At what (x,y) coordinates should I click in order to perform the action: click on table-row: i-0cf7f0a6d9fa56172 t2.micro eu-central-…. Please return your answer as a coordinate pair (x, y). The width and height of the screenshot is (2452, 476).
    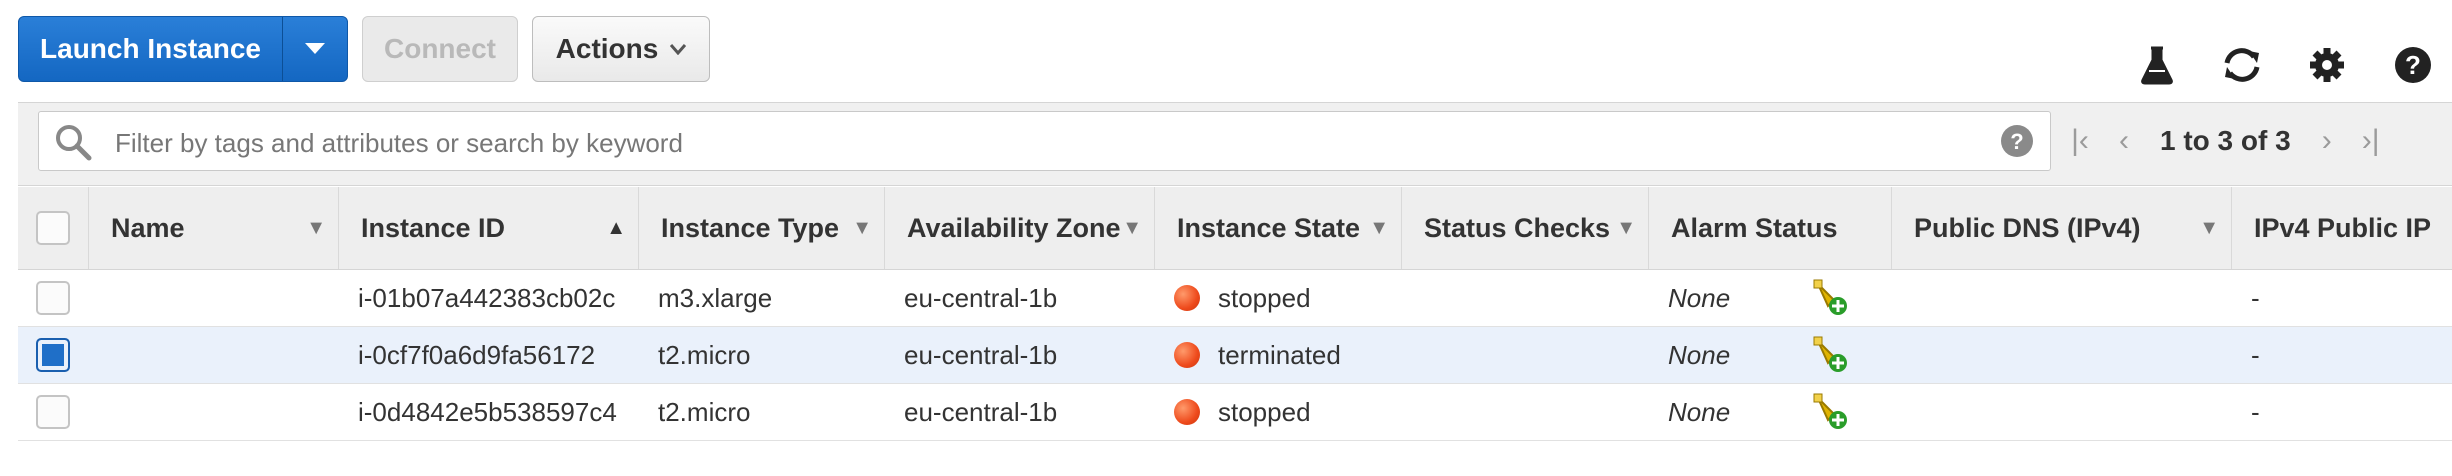
    Looking at the image, I should click on (1235, 355).